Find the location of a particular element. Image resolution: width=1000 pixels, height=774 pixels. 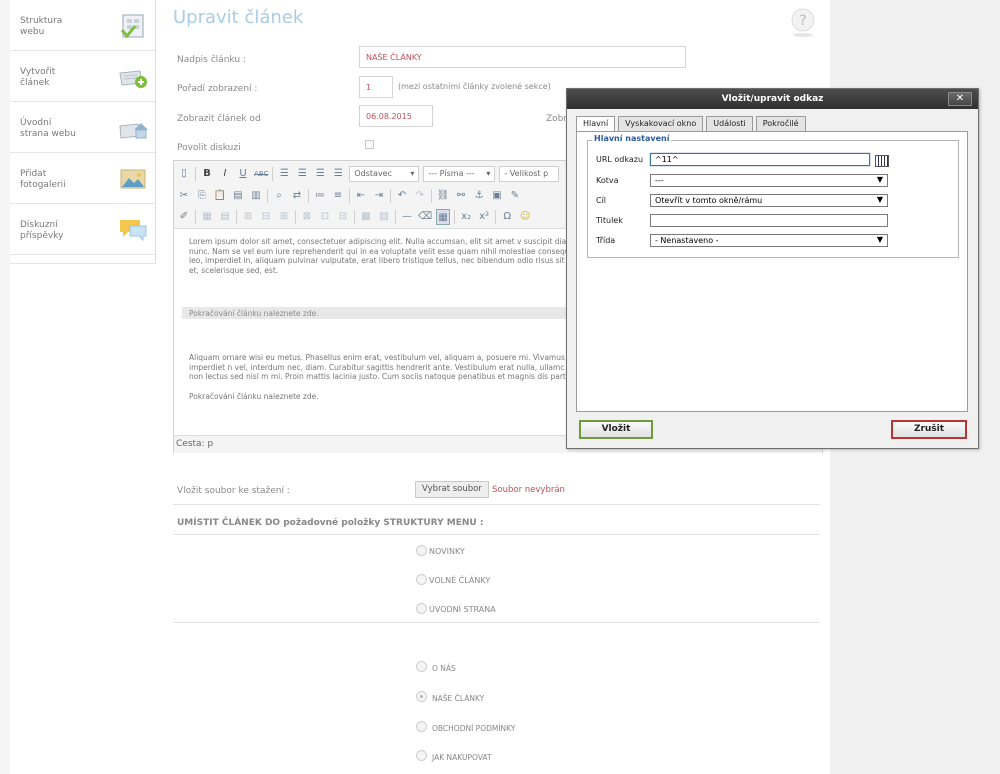

font-select: --- Písma --- ▾ is located at coordinates (459, 174).